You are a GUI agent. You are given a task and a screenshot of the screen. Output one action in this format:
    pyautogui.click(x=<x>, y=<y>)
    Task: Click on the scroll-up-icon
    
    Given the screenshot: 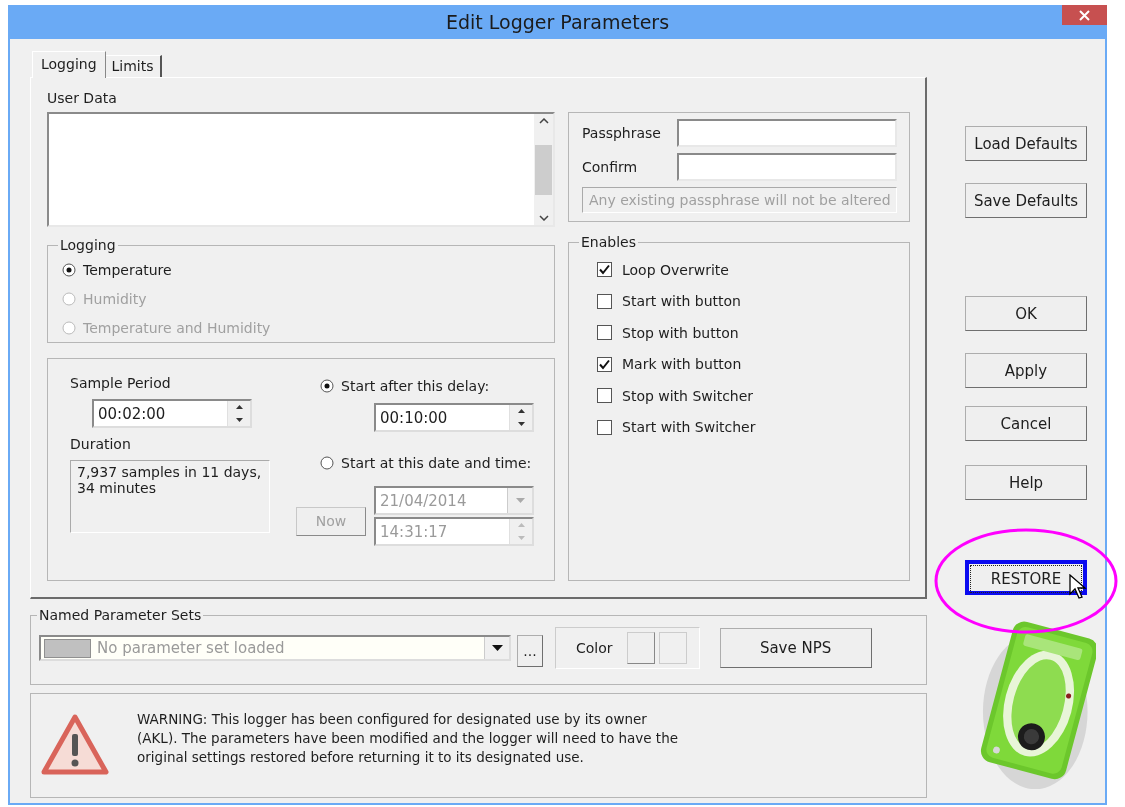 What is the action you would take?
    pyautogui.click(x=543, y=121)
    